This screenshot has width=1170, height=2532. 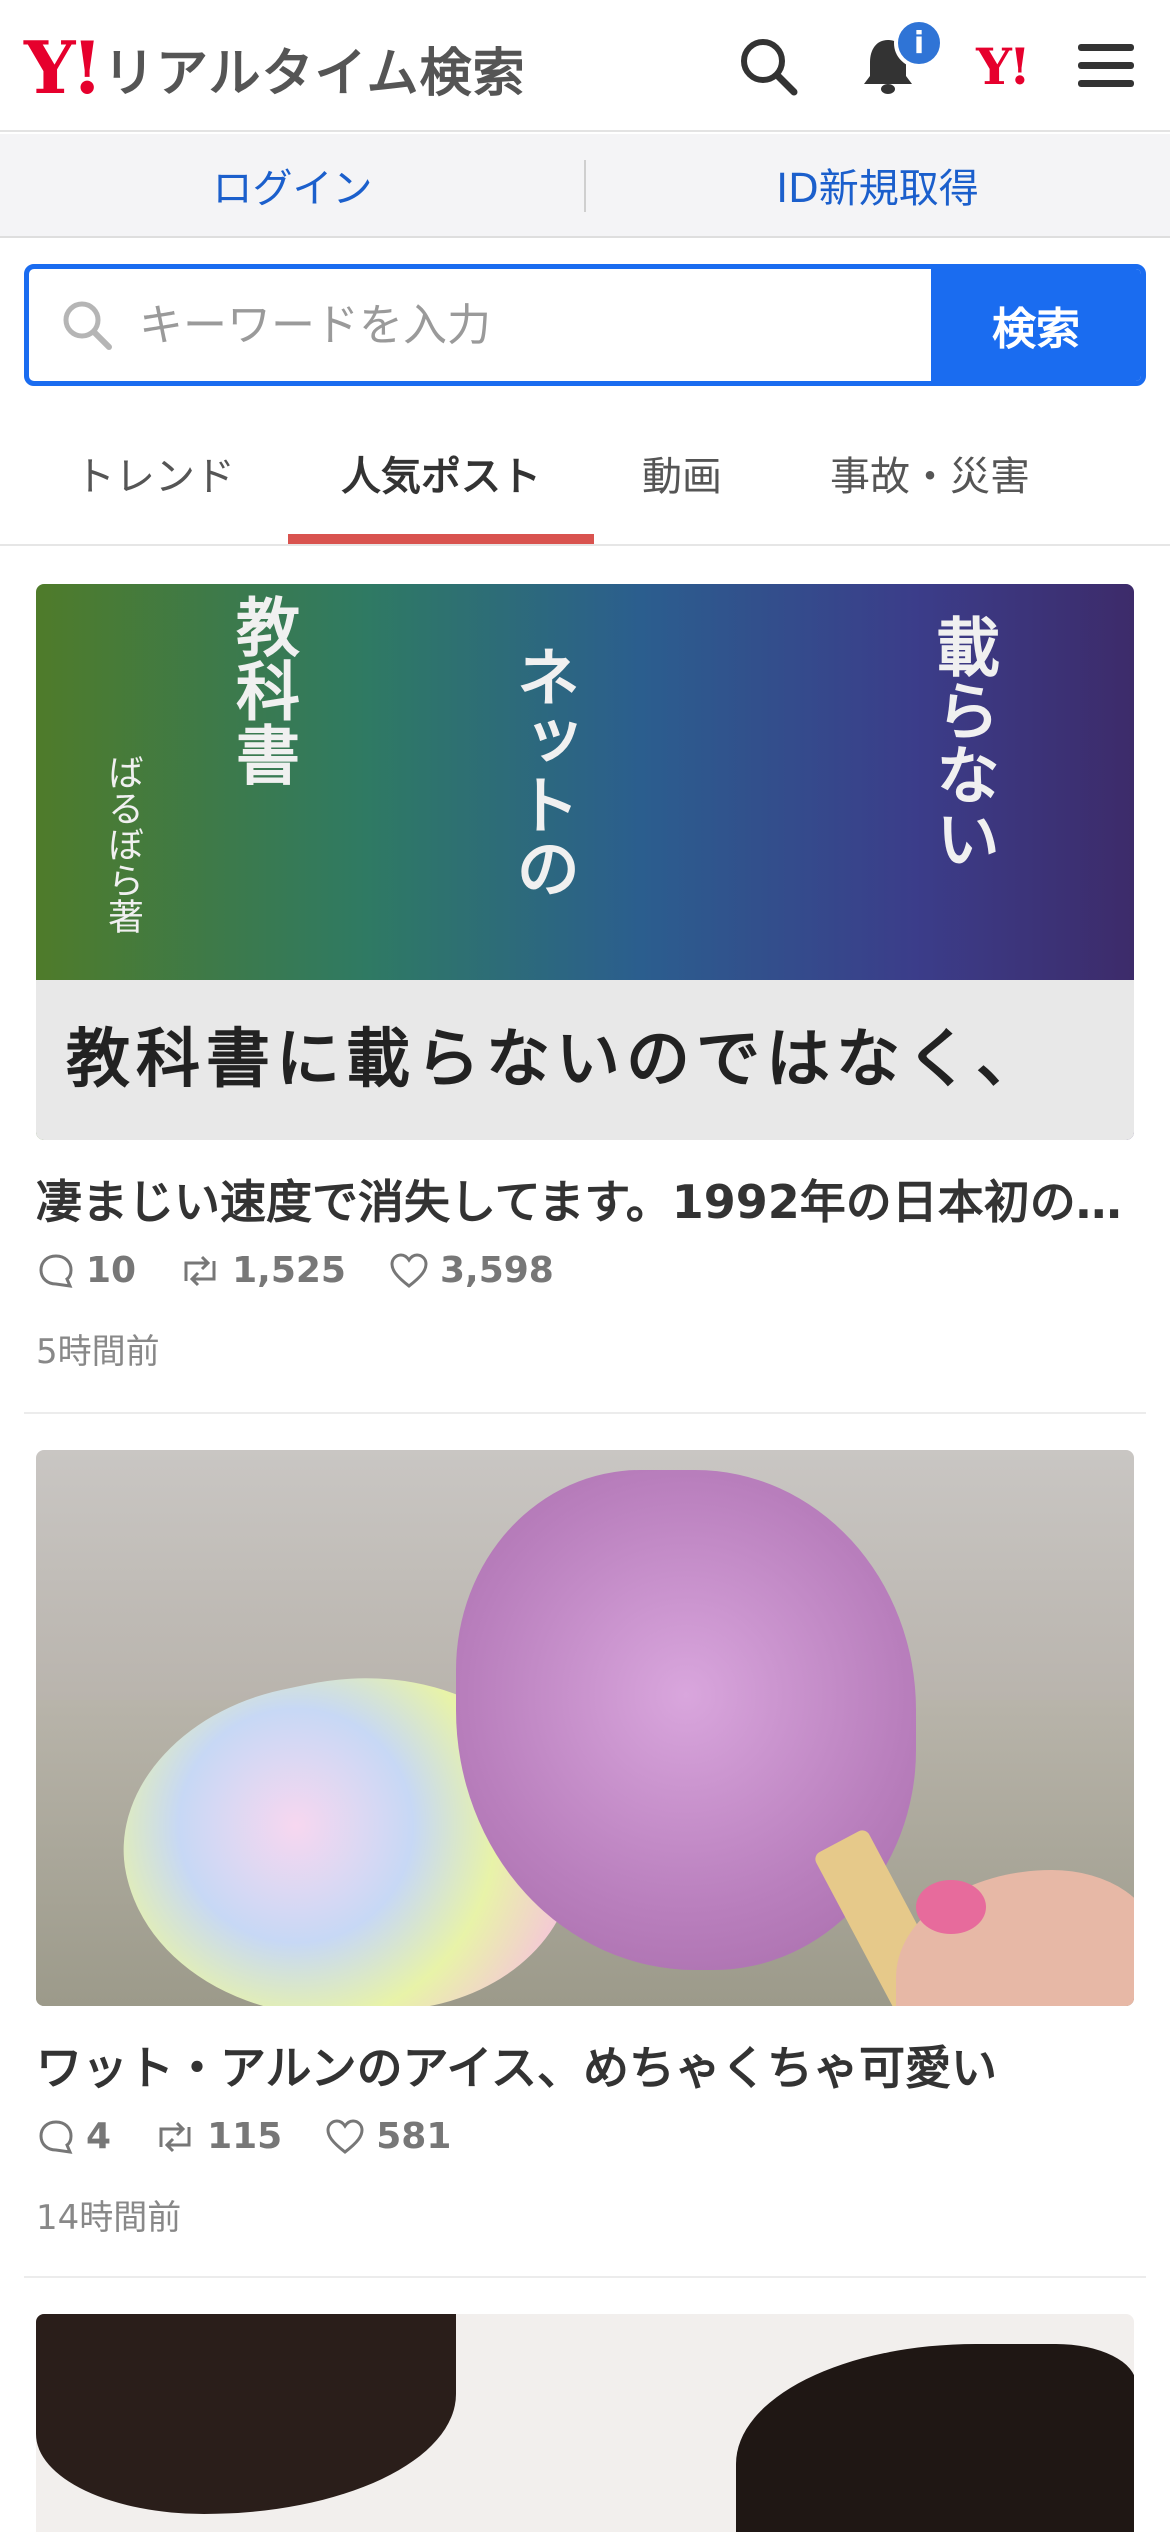 What do you see at coordinates (292, 185) in the screenshot?
I see `login-link: ログイン` at bounding box center [292, 185].